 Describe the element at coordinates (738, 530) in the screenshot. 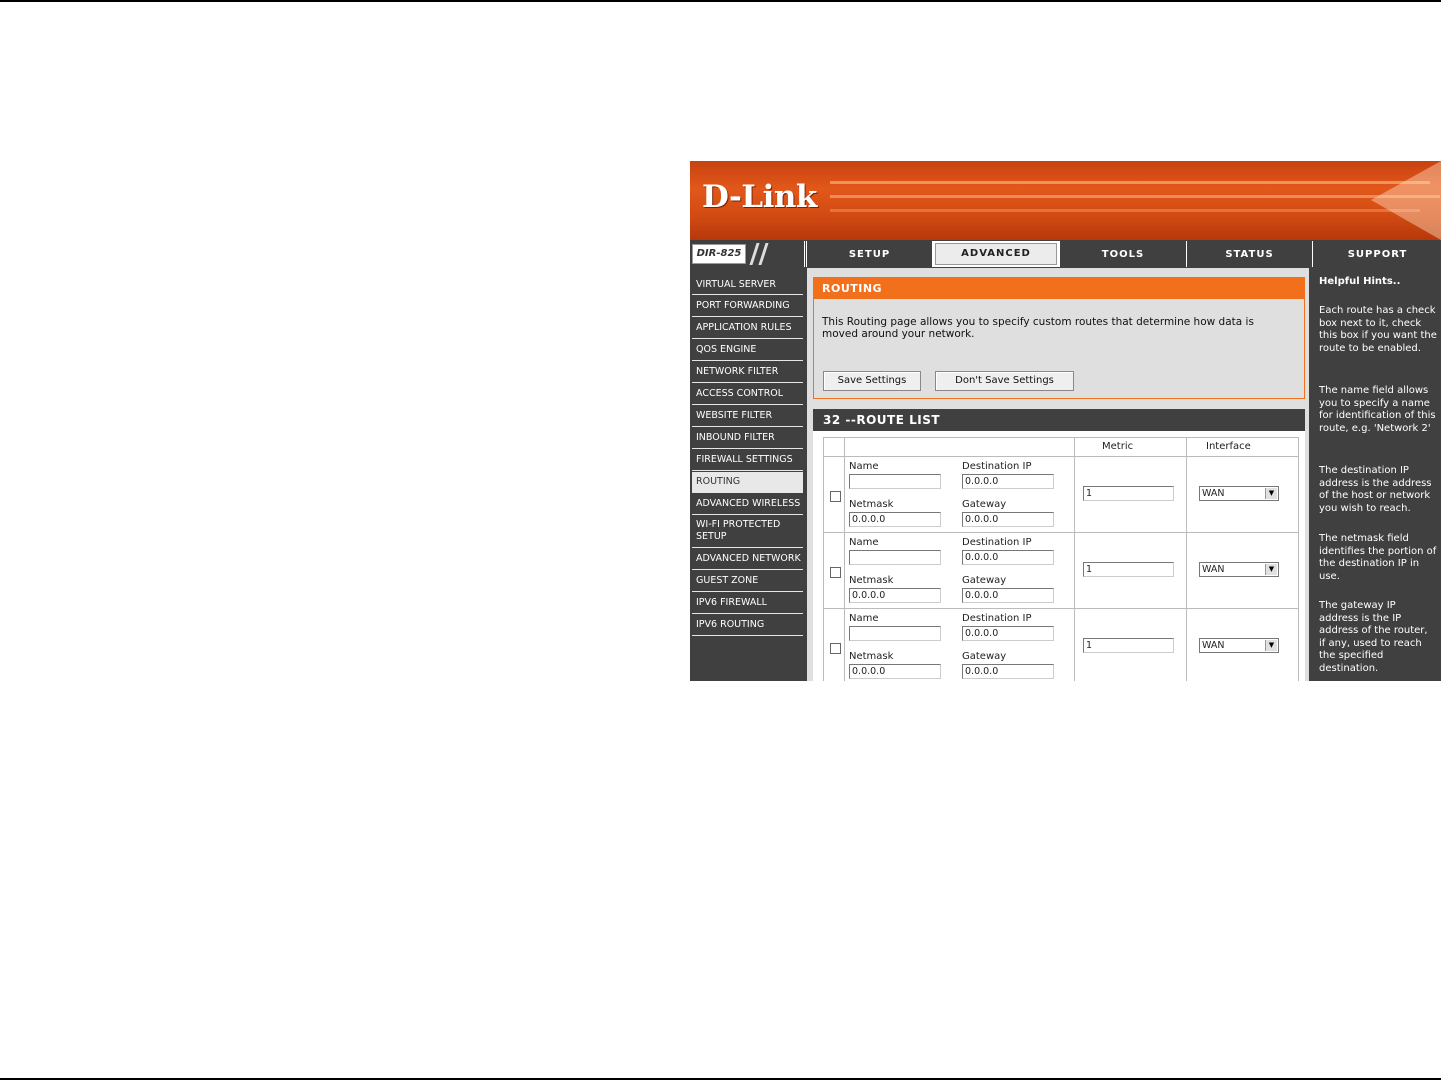

I see `sidebar-item-label: WI-FI PROTECTED SETUP` at that location.